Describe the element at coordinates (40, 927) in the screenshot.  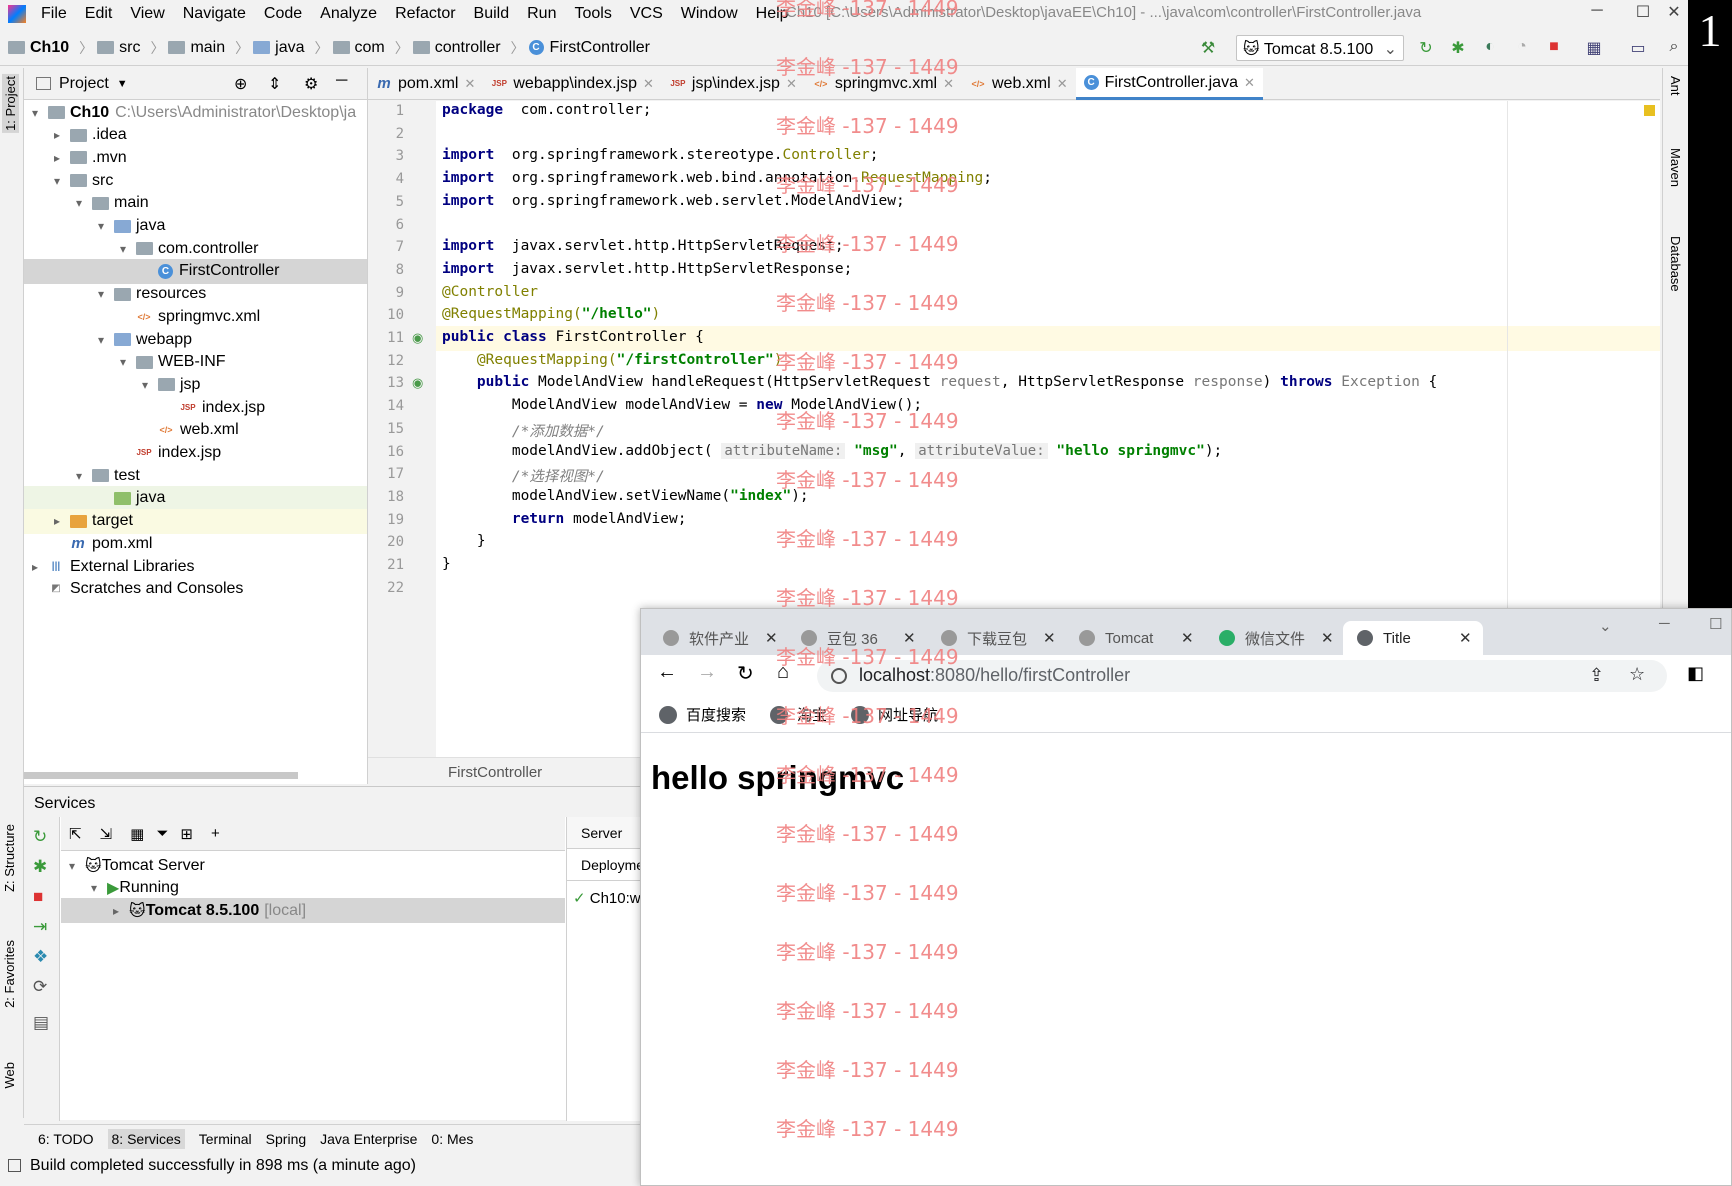
I see `deploy-icon: ⇥` at that location.